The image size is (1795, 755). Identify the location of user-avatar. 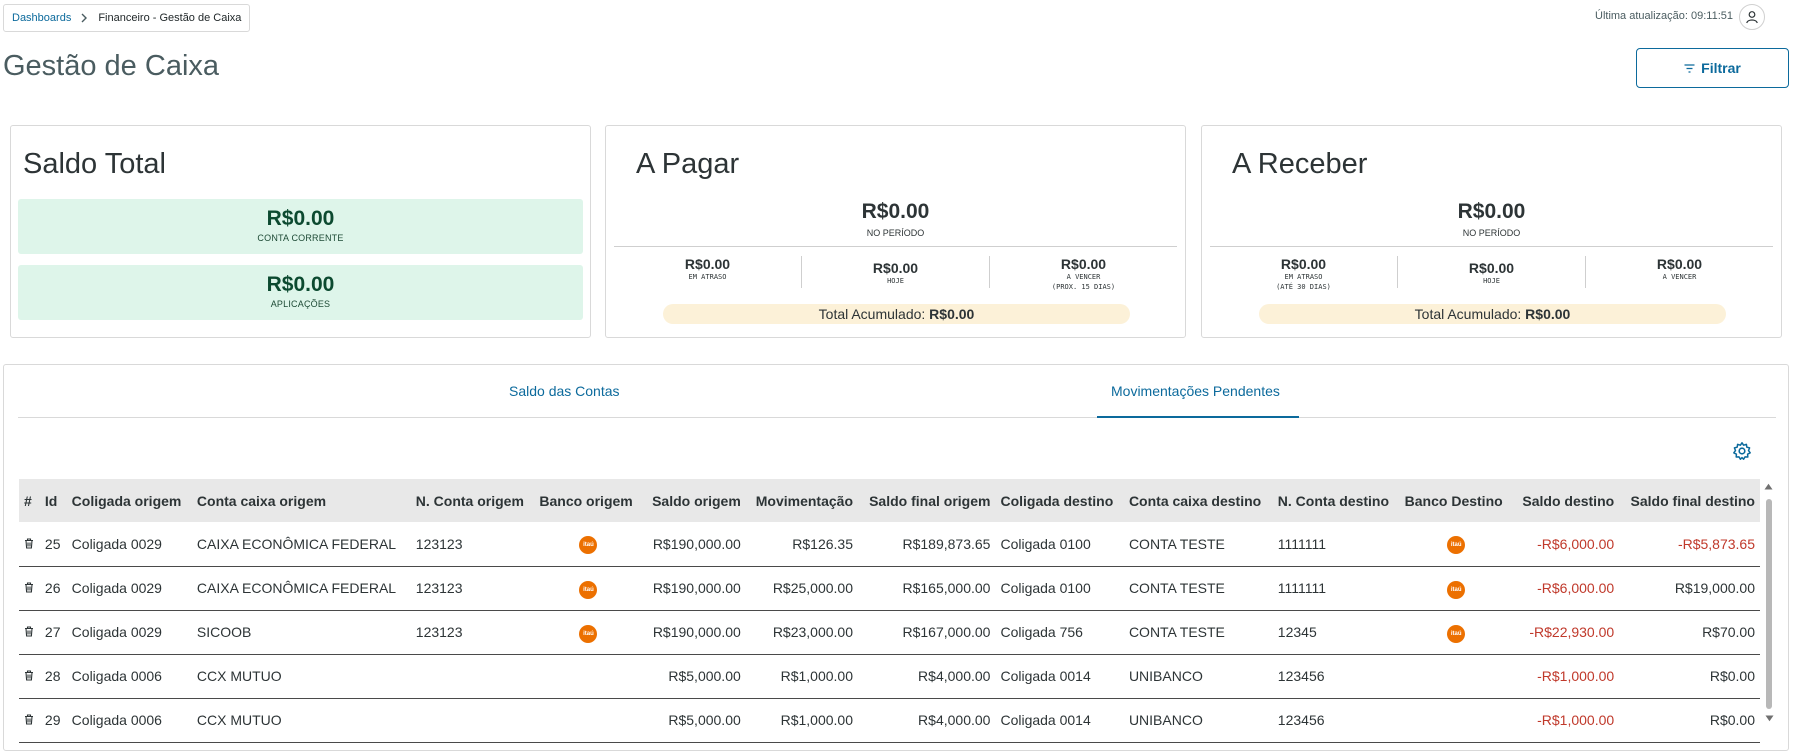
(1752, 17).